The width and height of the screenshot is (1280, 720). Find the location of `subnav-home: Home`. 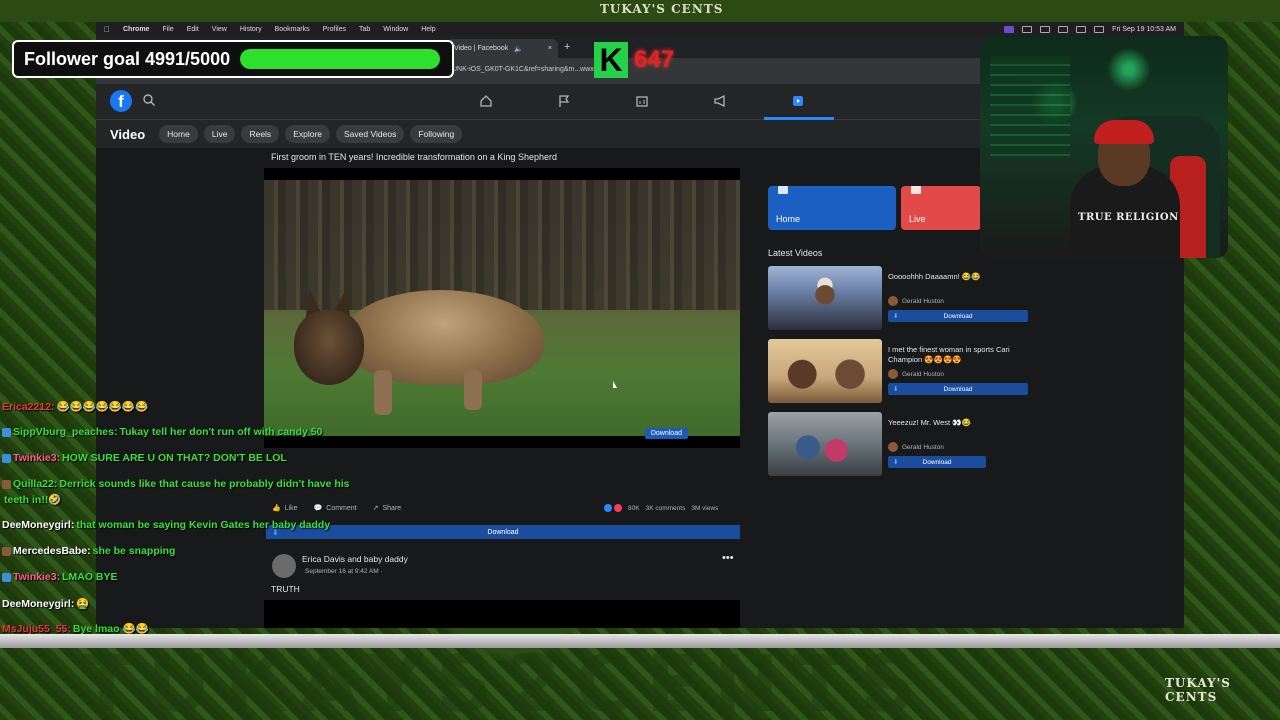

subnav-home: Home is located at coordinates (178, 134).